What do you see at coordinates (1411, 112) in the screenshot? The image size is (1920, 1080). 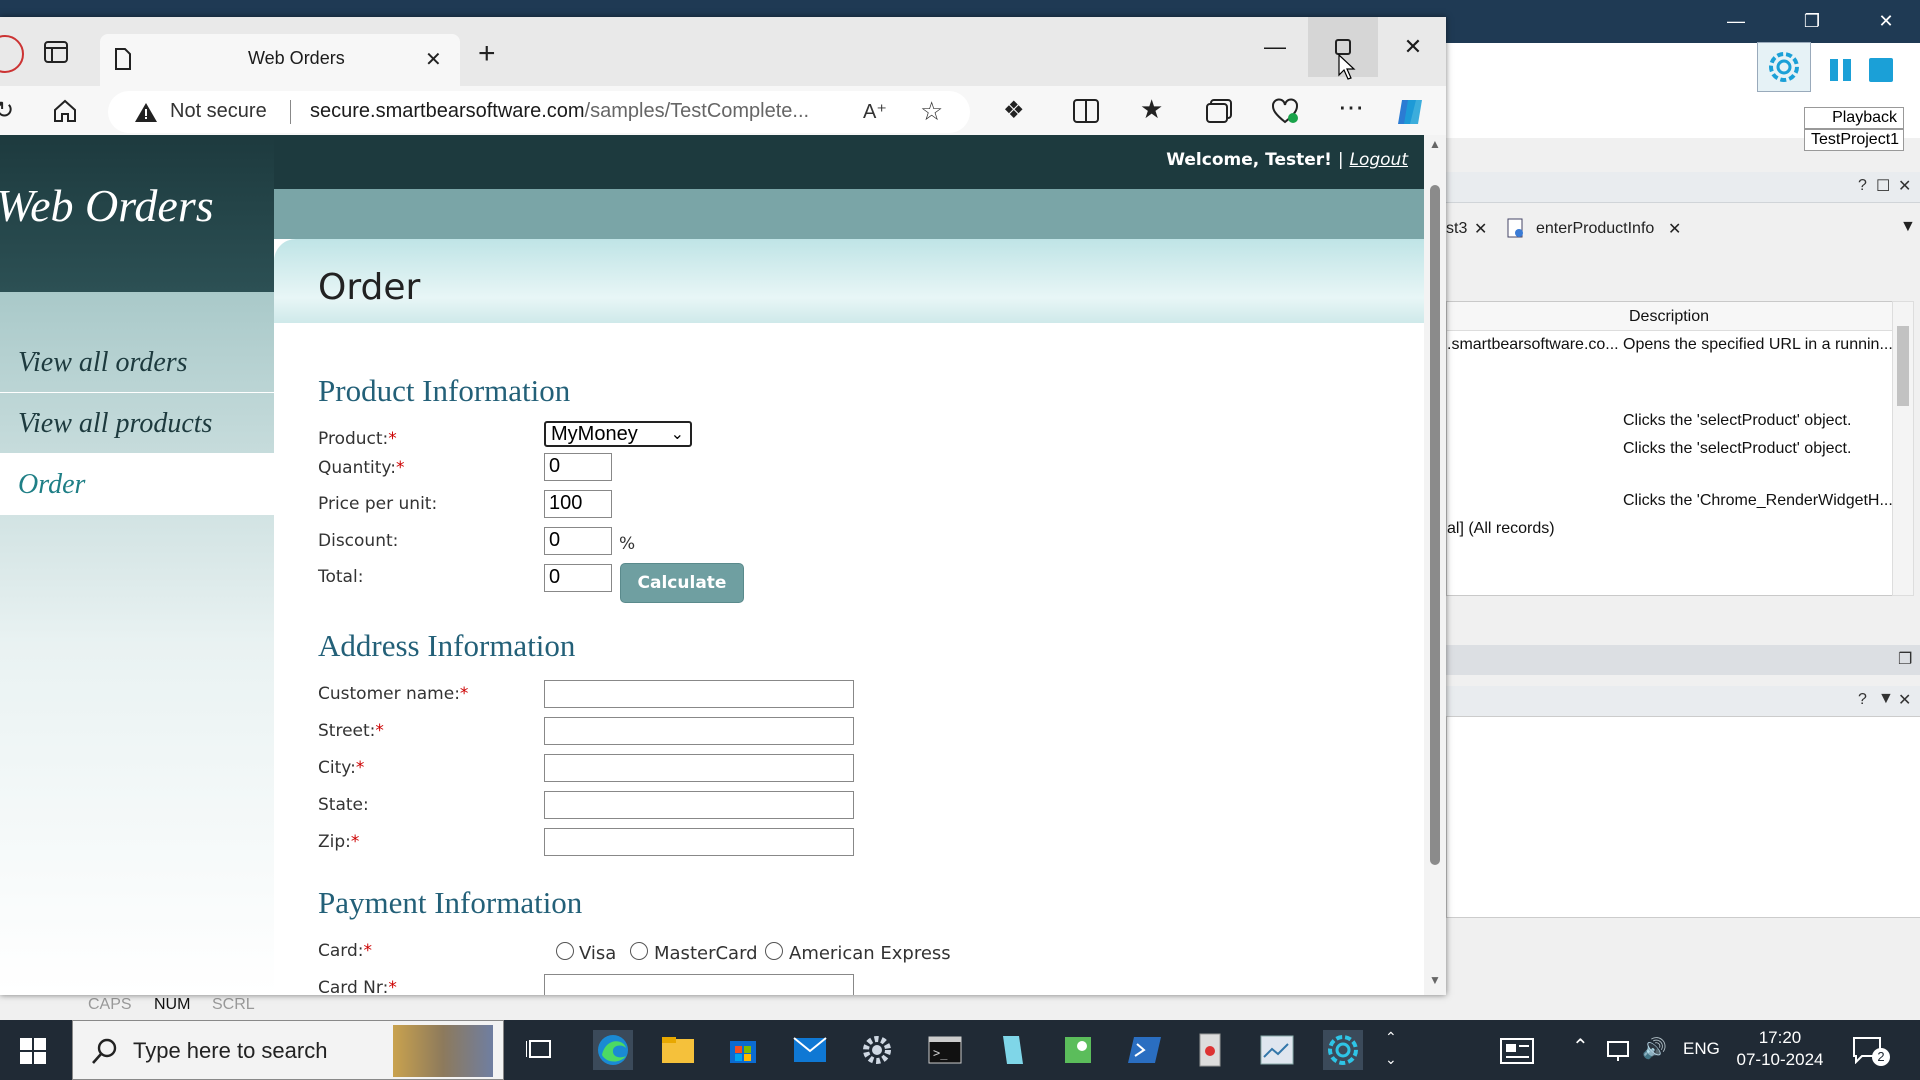 I see `copilot-icon` at bounding box center [1411, 112].